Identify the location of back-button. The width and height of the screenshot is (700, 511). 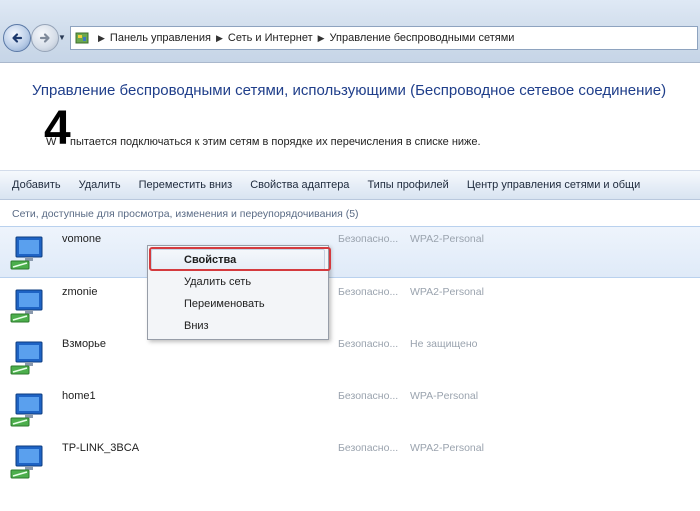
(17, 38).